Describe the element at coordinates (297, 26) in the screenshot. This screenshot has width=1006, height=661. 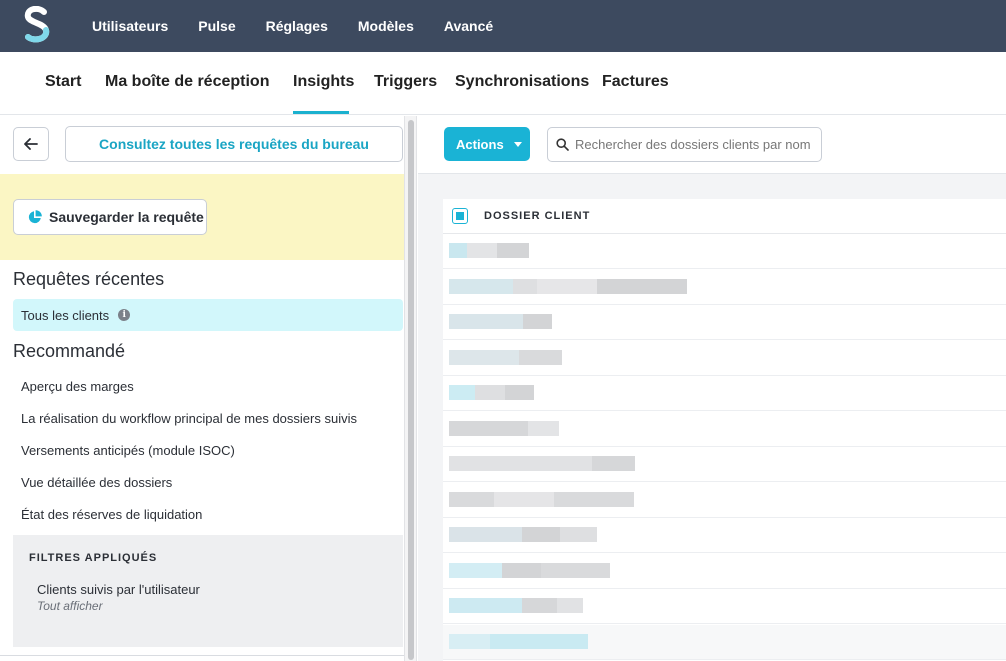
I see `topnav-settings: Réglages` at that location.